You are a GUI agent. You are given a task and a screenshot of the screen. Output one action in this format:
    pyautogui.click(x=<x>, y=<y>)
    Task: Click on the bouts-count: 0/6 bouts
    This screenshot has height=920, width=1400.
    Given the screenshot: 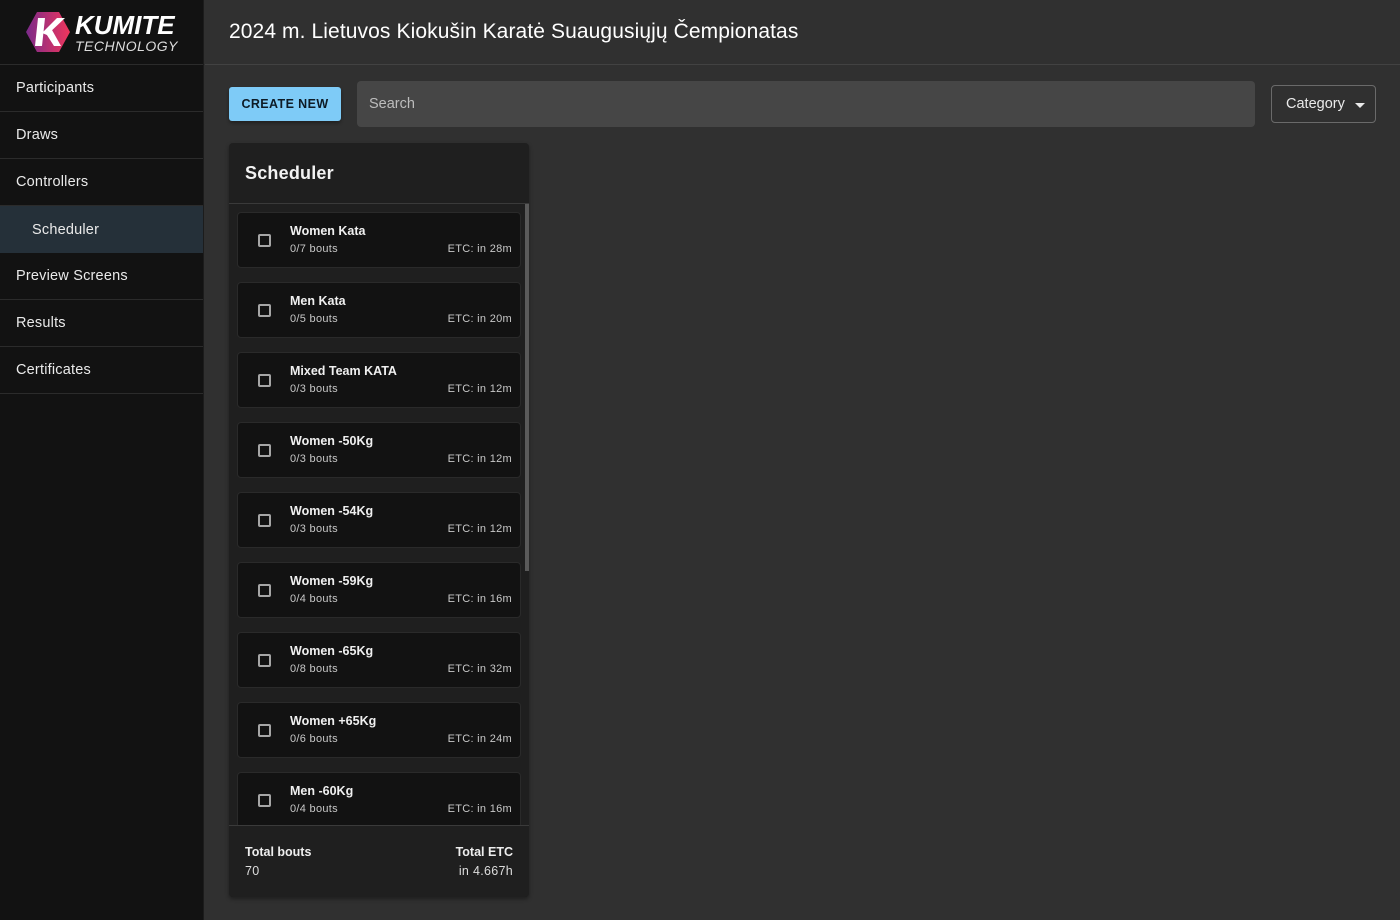 What is the action you would take?
    pyautogui.click(x=314, y=739)
    